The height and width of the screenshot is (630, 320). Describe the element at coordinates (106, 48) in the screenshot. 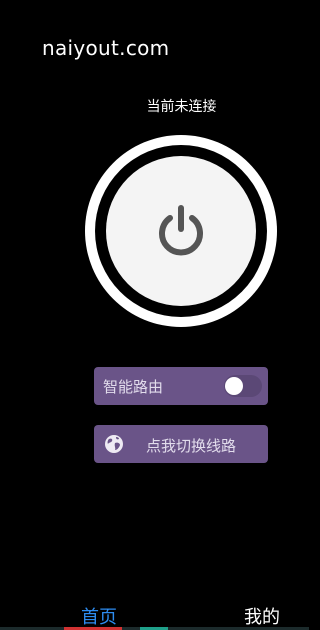

I see `watermark-text: naiyout.com` at that location.